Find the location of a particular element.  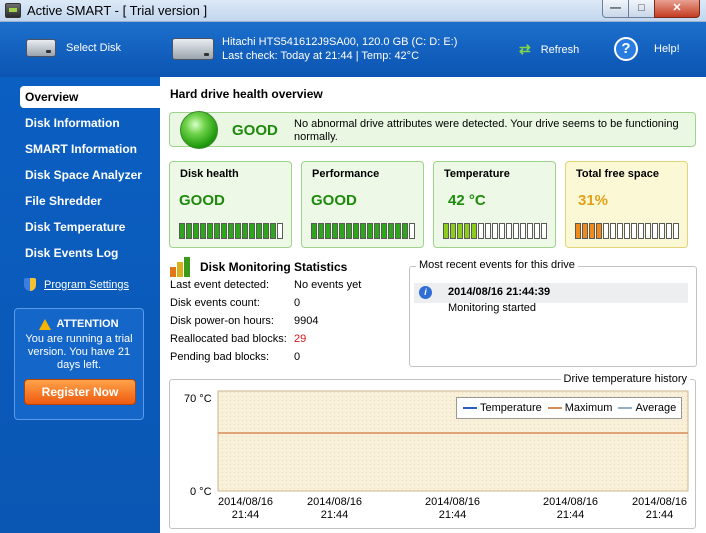

sidebar-item-file-shredder: File Shredder is located at coordinates (90, 201).